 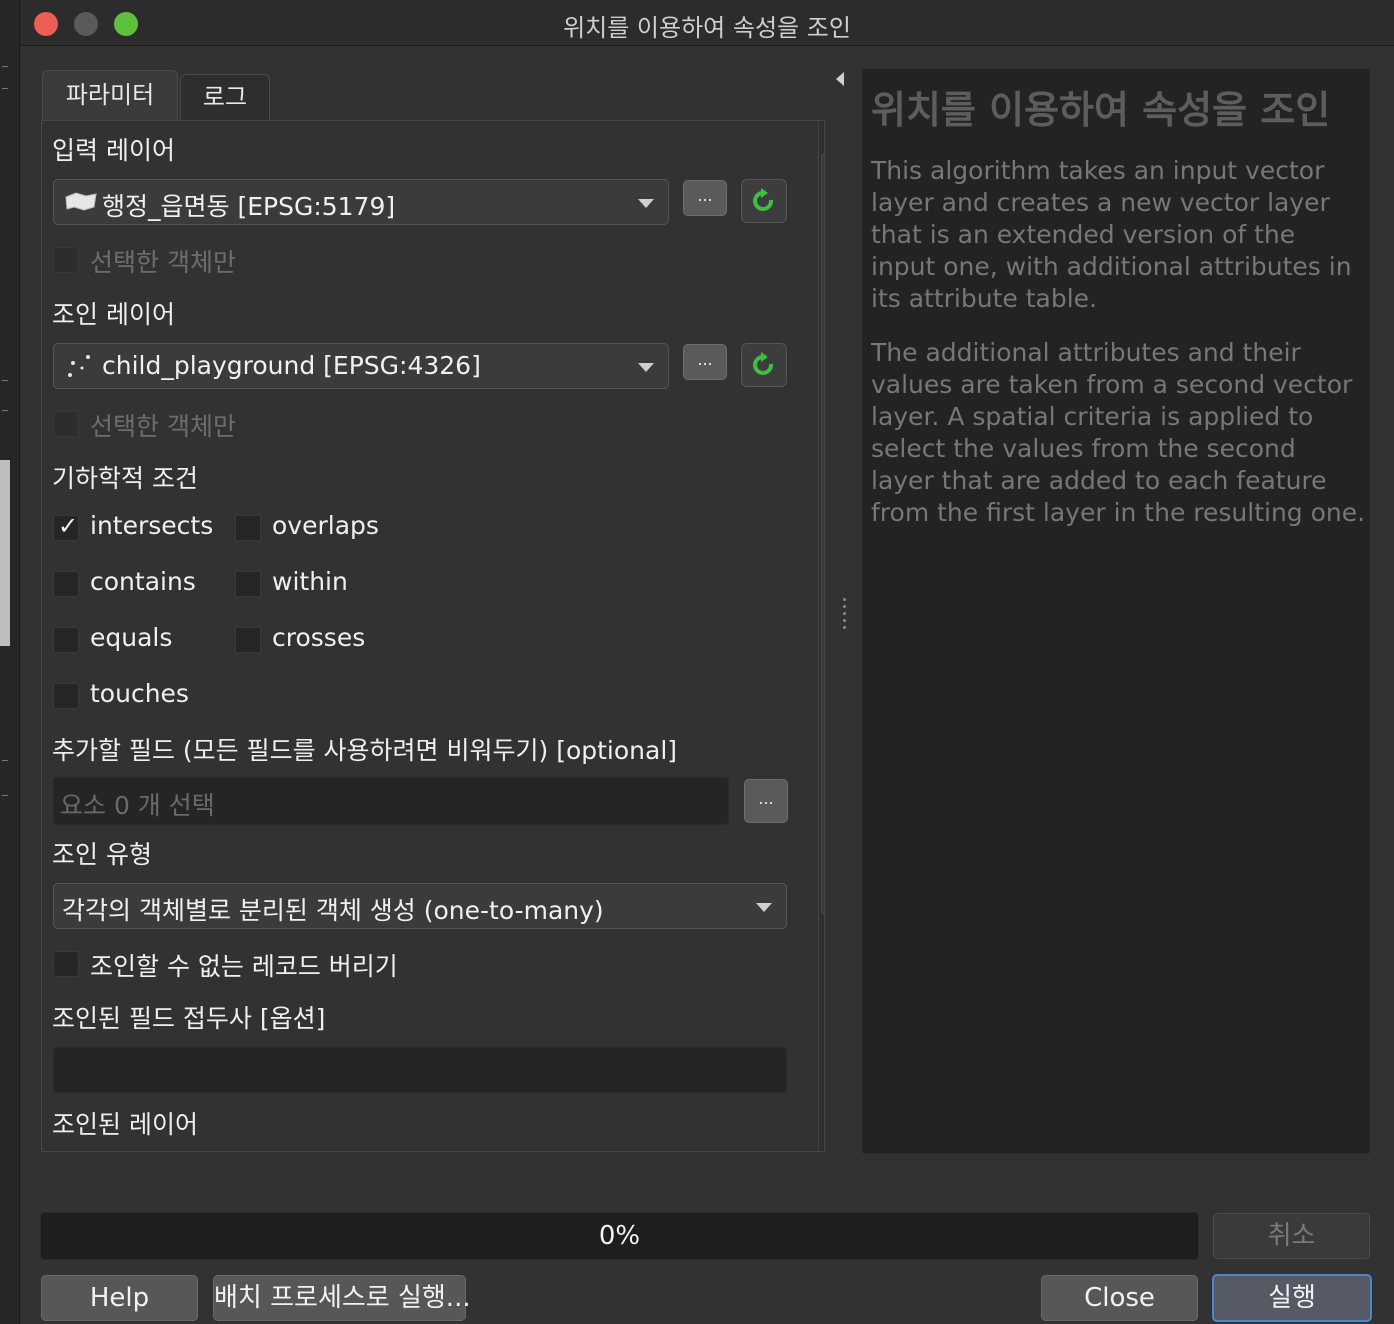 What do you see at coordinates (823, 1137) in the screenshot?
I see `scroll-down-arrow-icon` at bounding box center [823, 1137].